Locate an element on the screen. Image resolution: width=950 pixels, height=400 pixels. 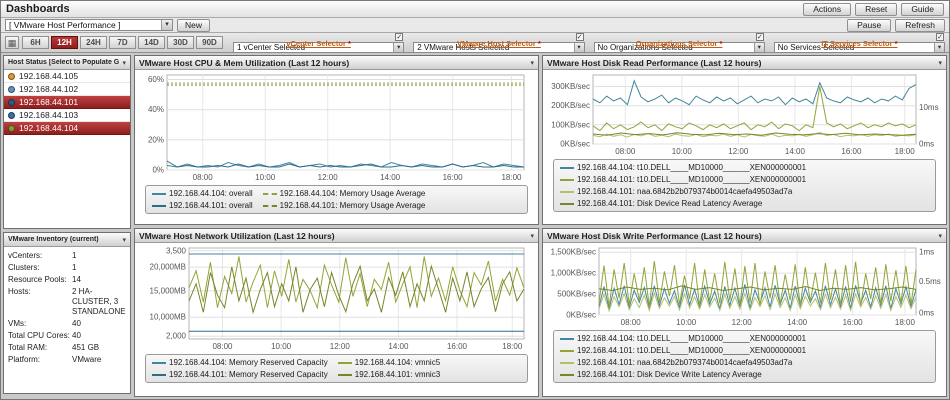
svg-text: 0ms is located at coordinates (926, 313).